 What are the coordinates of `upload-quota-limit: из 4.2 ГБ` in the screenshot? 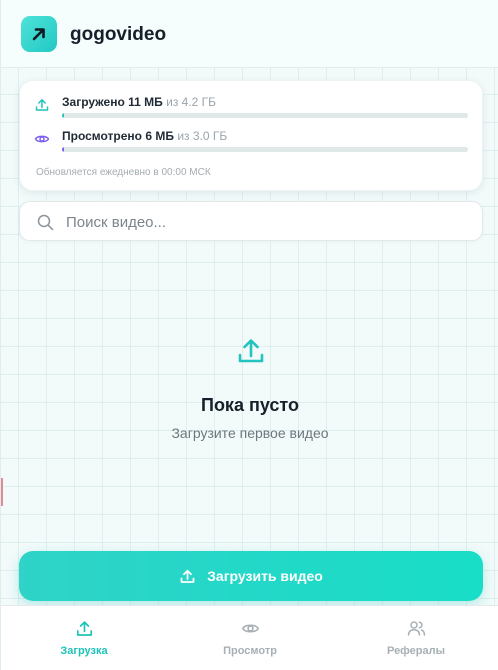 It's located at (191, 102).